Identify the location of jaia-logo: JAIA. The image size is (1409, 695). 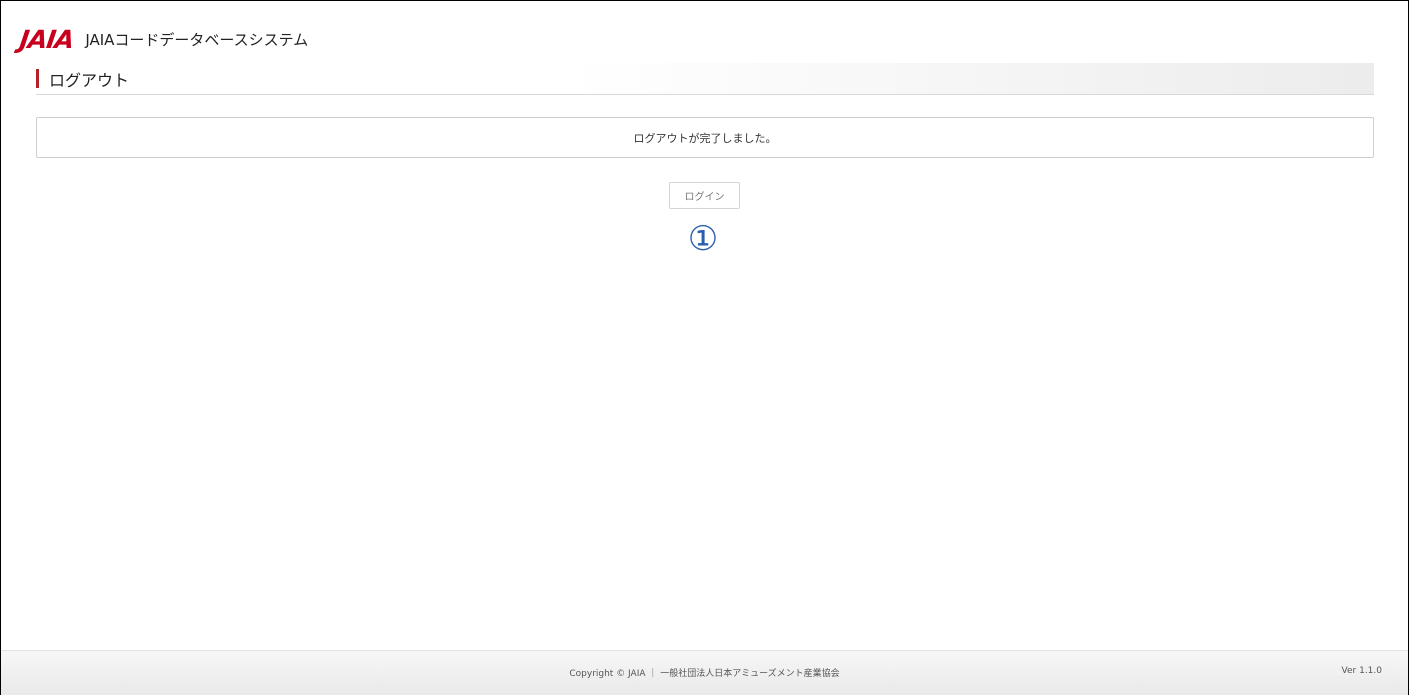
(46, 39).